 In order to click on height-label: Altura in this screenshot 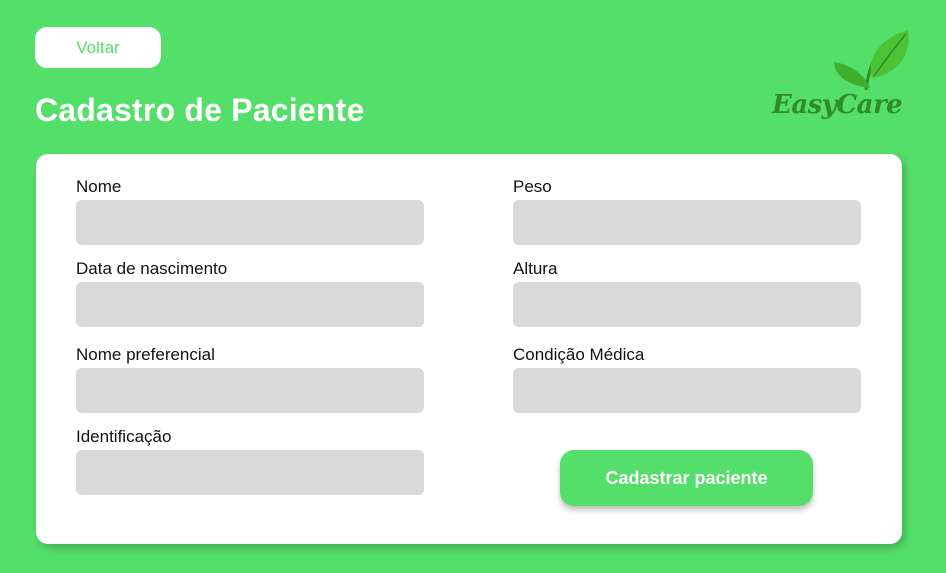, I will do `click(535, 268)`.